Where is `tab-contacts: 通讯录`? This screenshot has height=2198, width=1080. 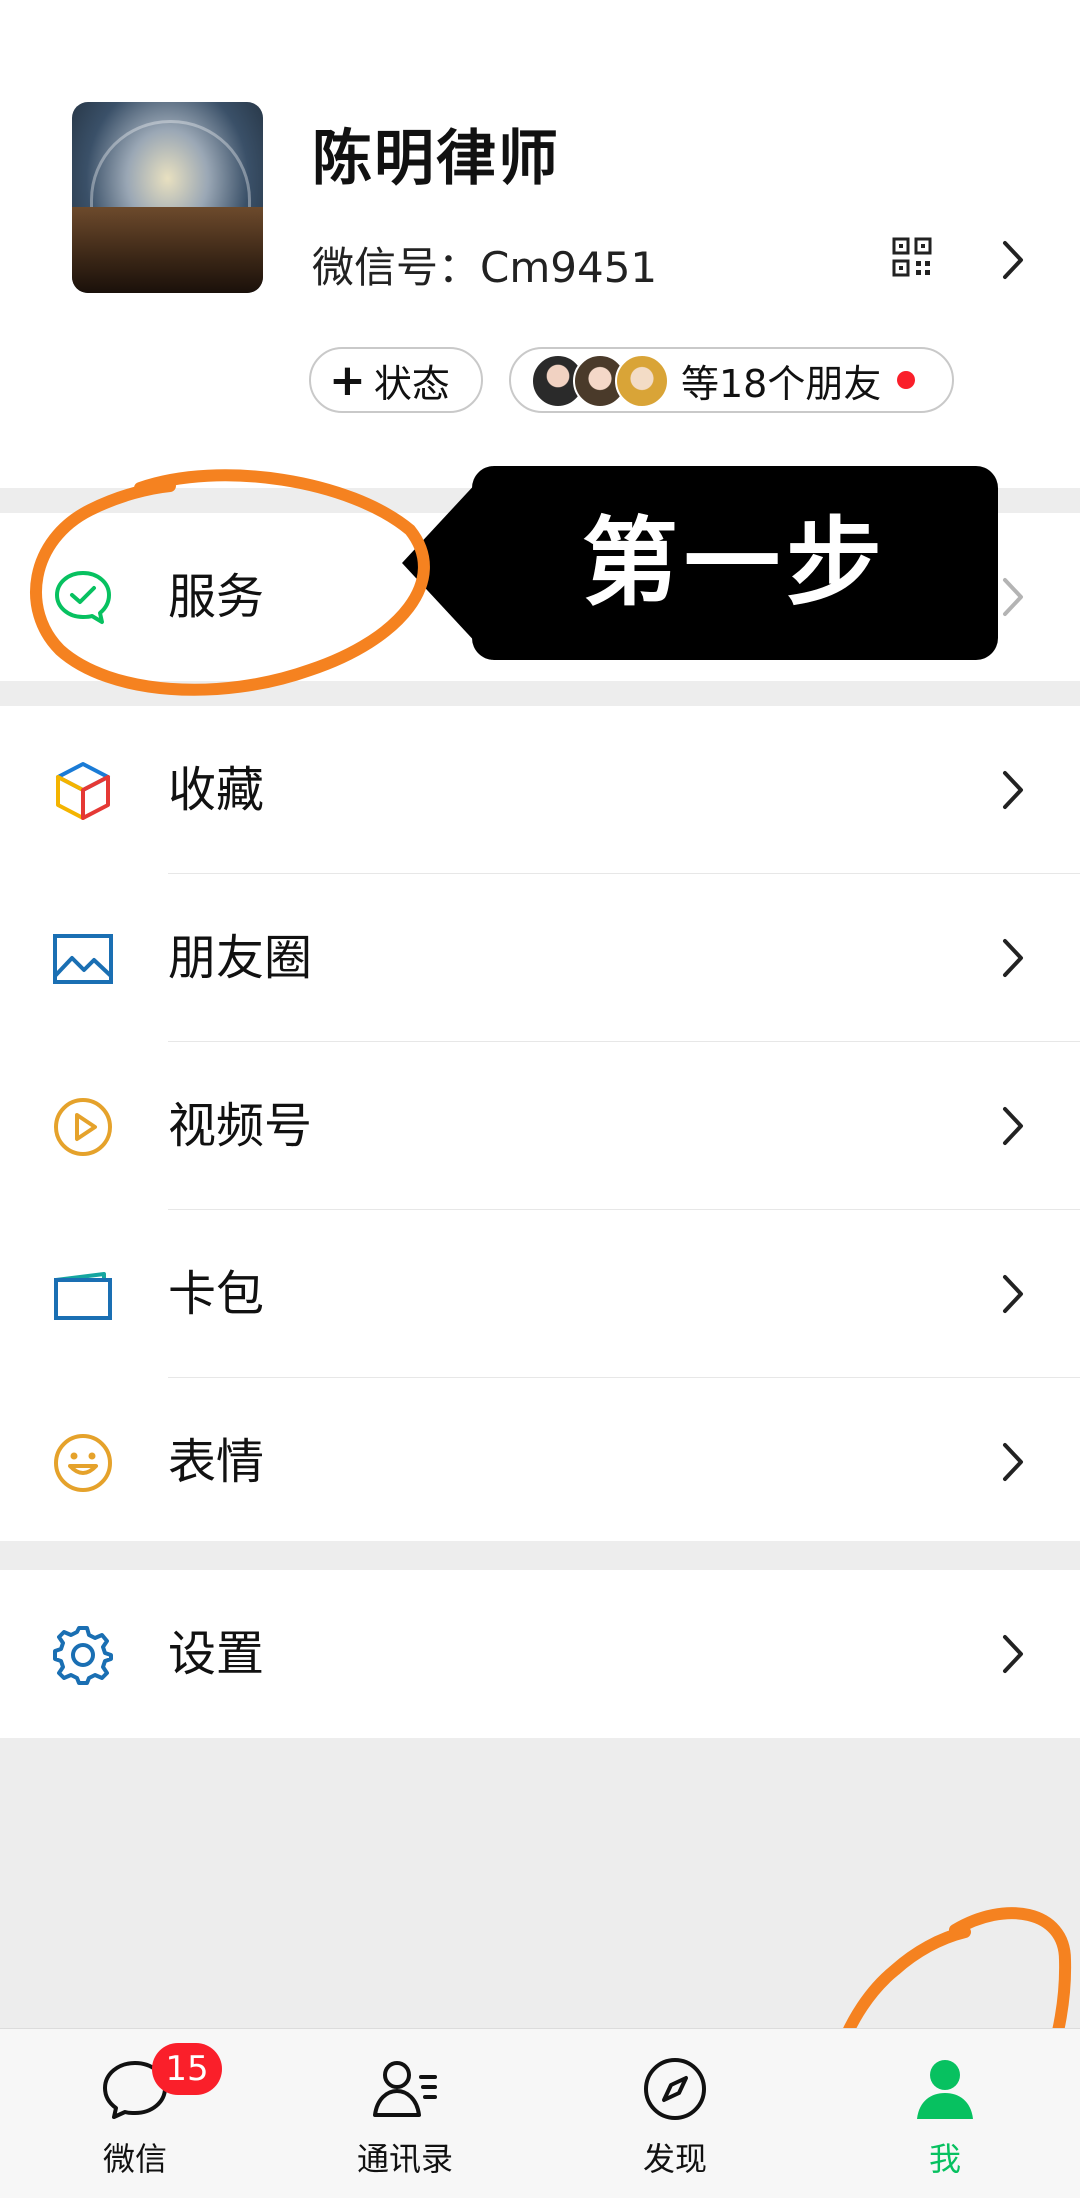 tab-contacts: 通讯录 is located at coordinates (405, 2113).